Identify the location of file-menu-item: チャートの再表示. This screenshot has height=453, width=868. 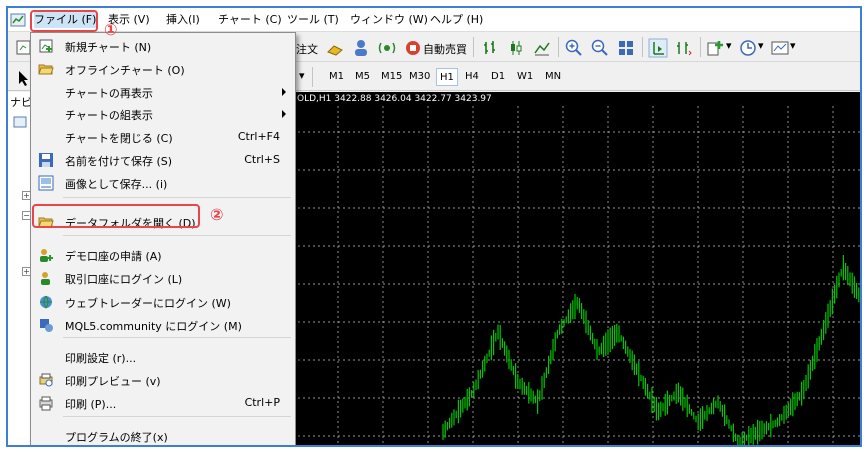
(163, 92).